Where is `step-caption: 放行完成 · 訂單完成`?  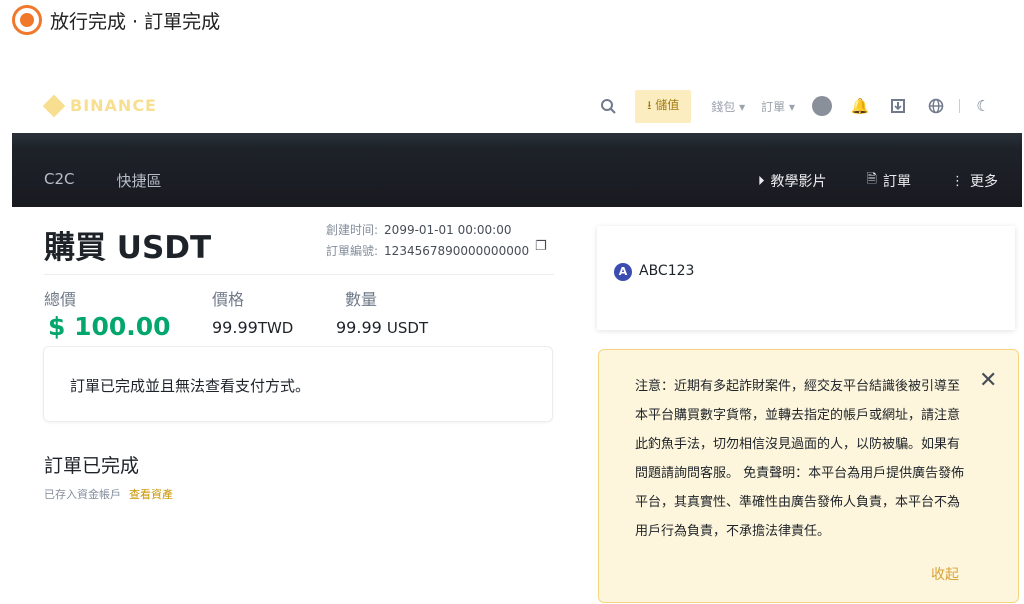 step-caption: 放行完成 · 訂單完成 is located at coordinates (135, 21).